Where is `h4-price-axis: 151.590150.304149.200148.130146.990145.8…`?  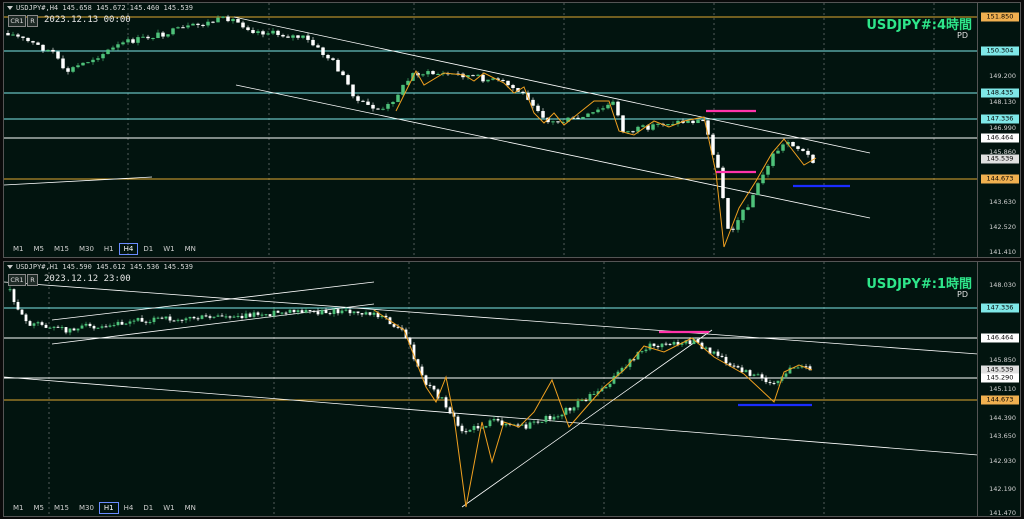 h4-price-axis: 151.590150.304149.200148.130146.990145.8… is located at coordinates (998, 130).